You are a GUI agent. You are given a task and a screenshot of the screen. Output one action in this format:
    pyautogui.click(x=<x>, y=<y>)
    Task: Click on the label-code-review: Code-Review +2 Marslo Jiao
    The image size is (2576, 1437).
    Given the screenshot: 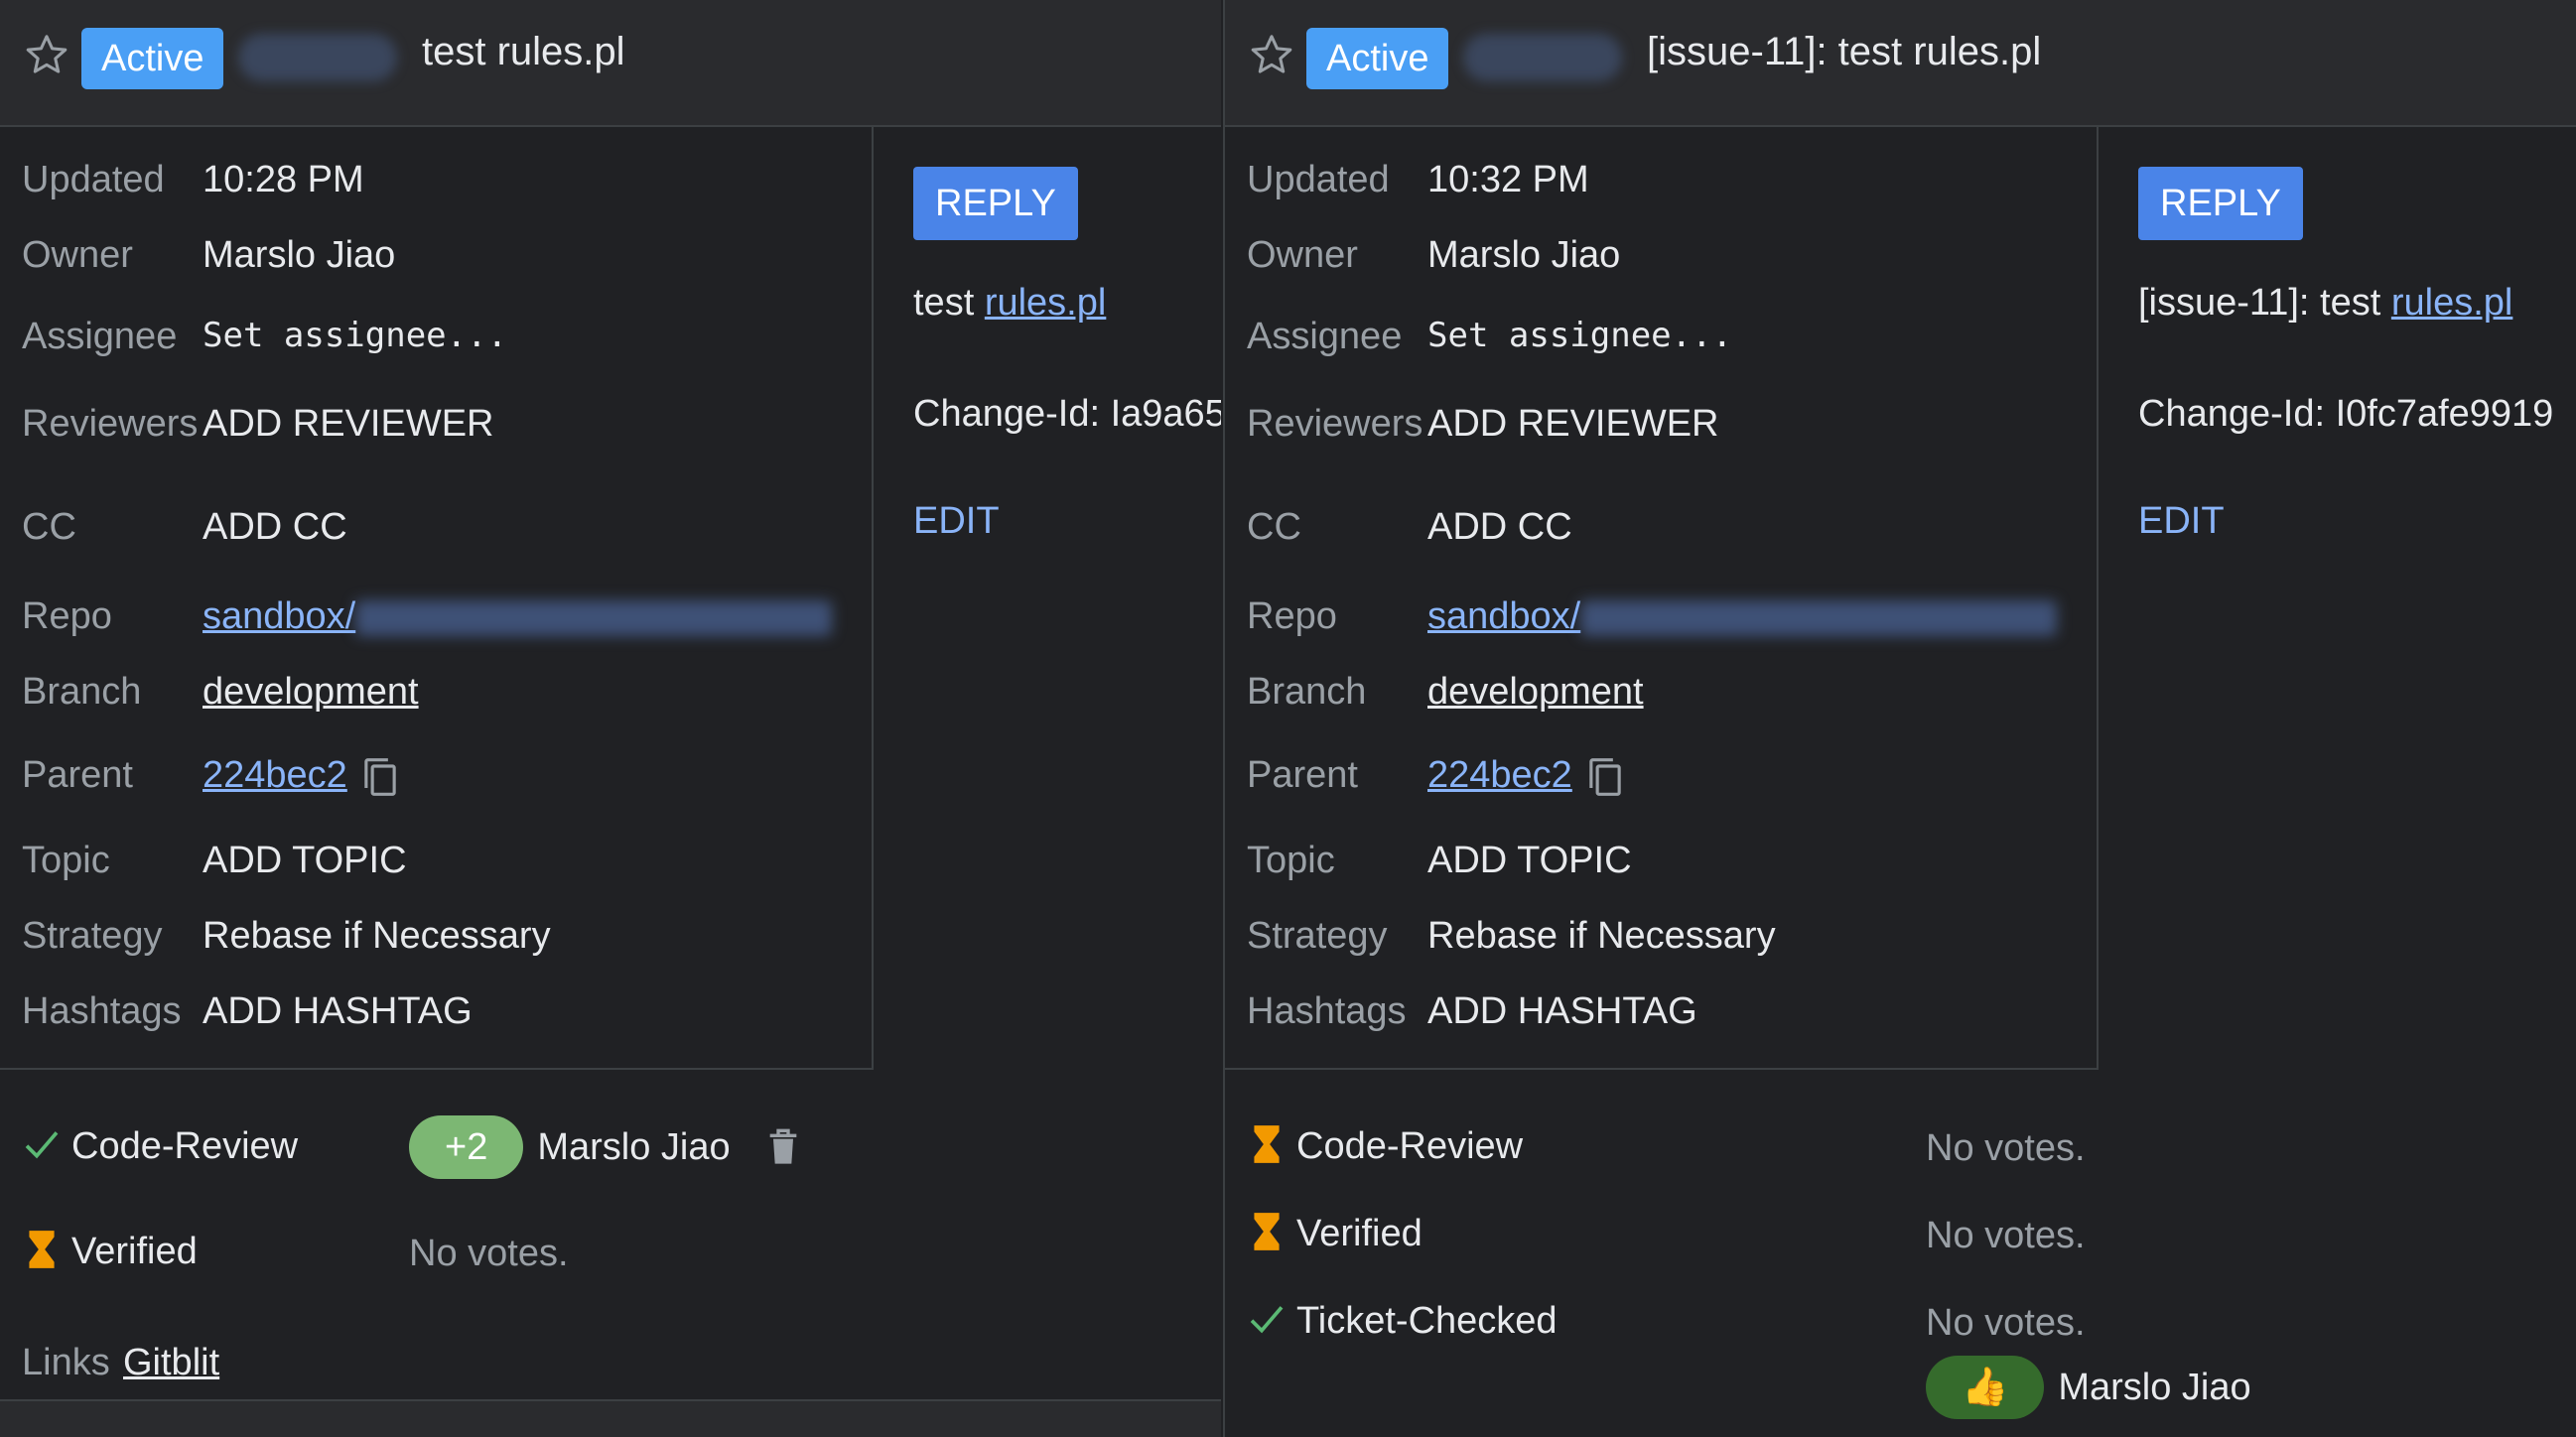 What is the action you would take?
    pyautogui.click(x=409, y=1147)
    